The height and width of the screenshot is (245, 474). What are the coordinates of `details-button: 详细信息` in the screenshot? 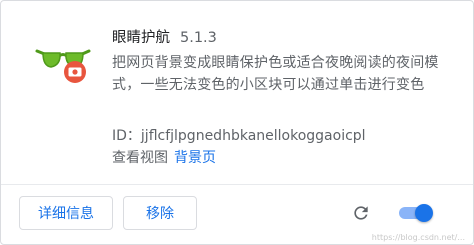 It's located at (66, 213).